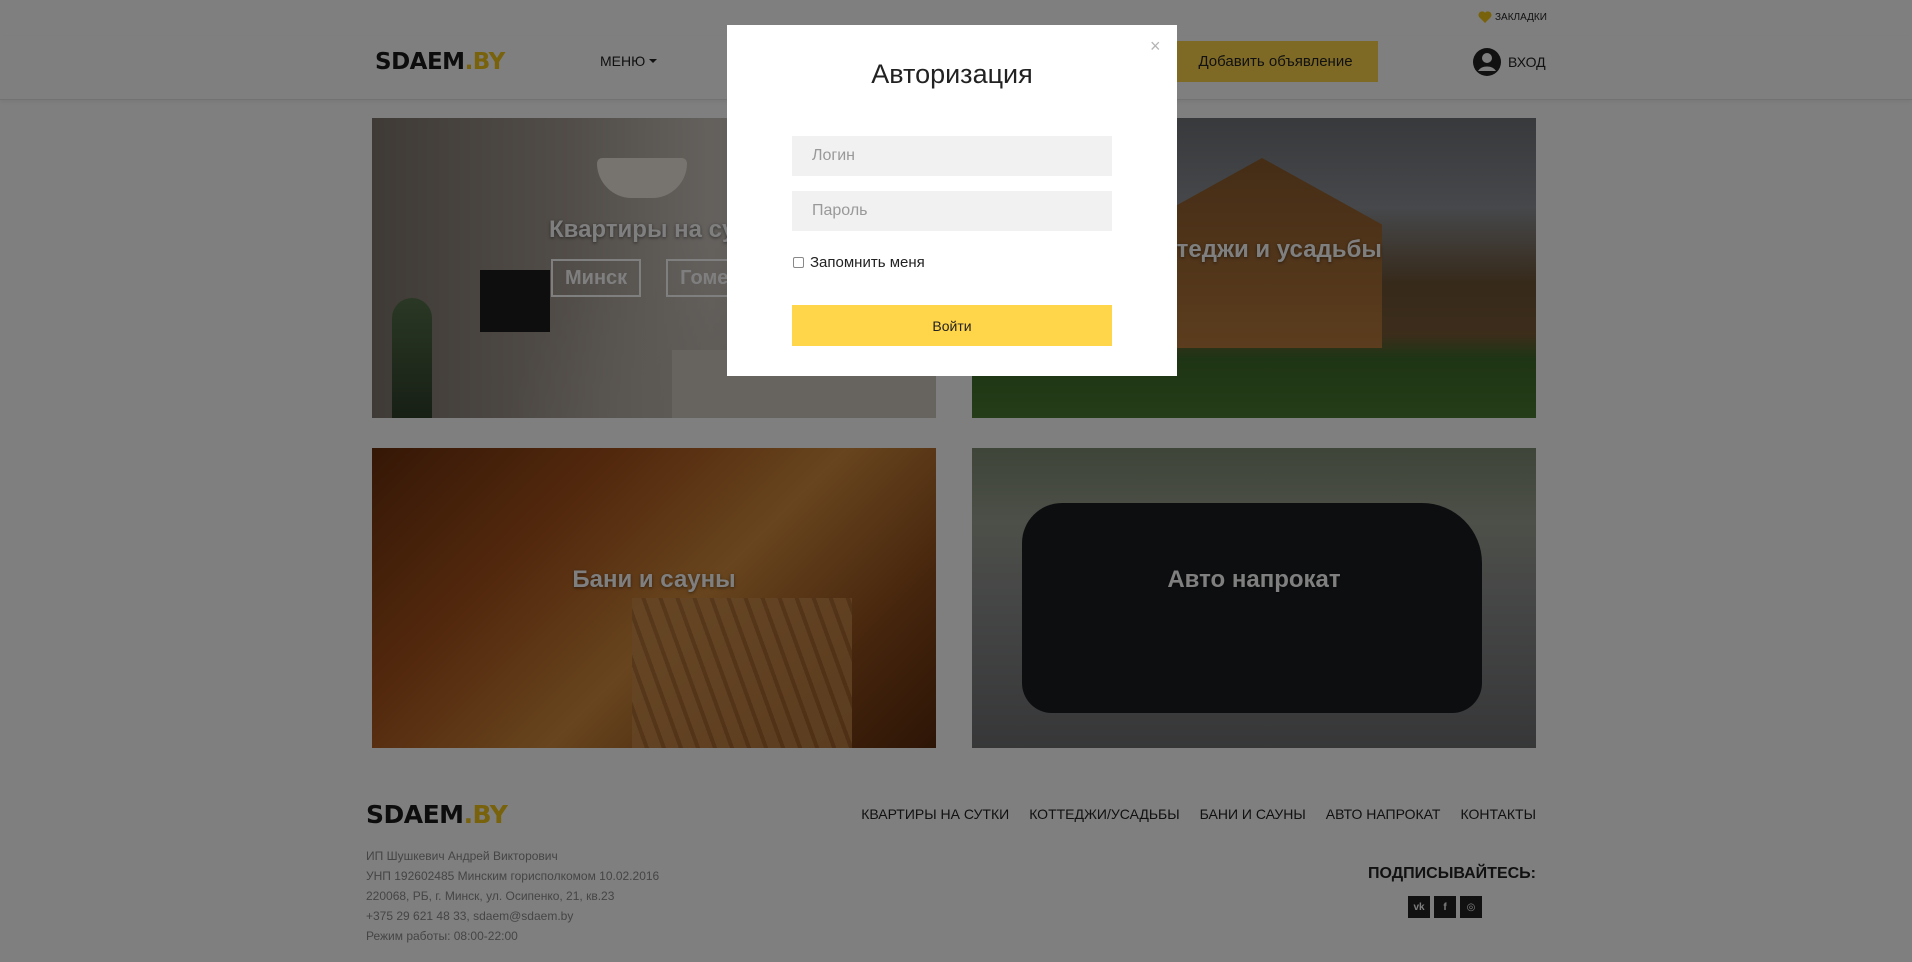  Describe the element at coordinates (952, 325) in the screenshot. I see `submit-button: Войти` at that location.